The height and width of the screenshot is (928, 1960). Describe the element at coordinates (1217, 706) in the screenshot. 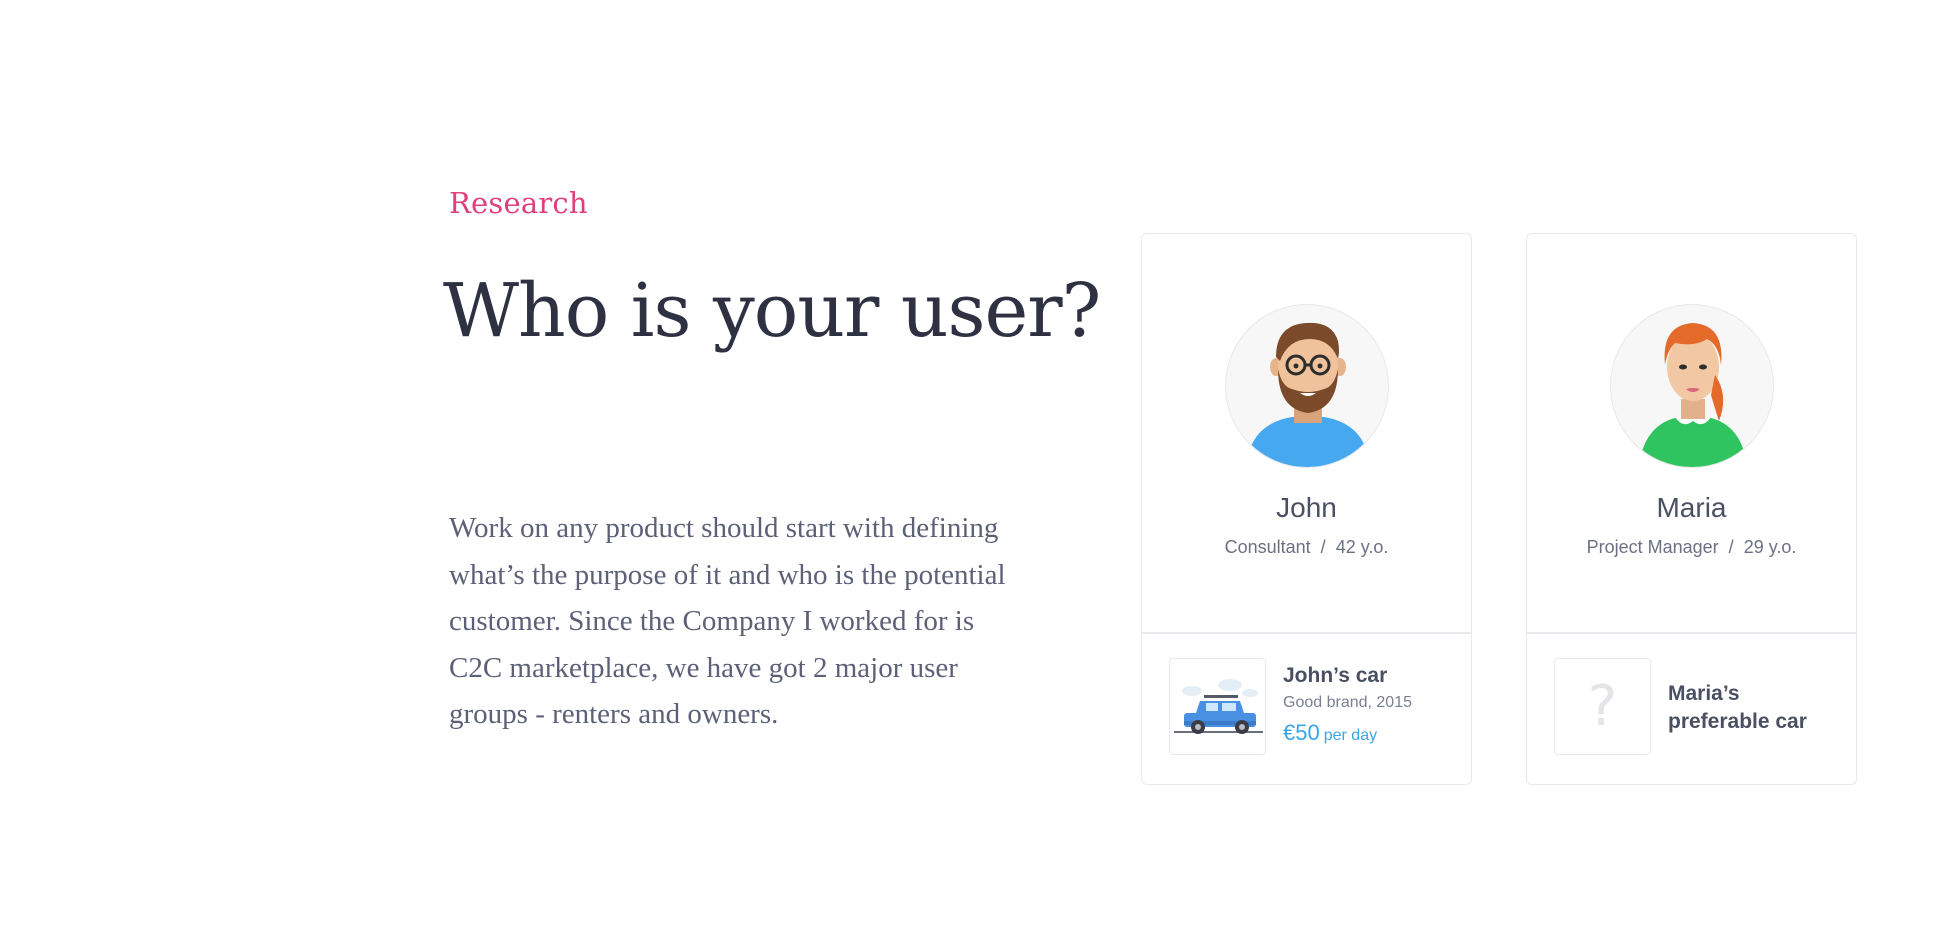

I see `blue-suv-icon` at that location.